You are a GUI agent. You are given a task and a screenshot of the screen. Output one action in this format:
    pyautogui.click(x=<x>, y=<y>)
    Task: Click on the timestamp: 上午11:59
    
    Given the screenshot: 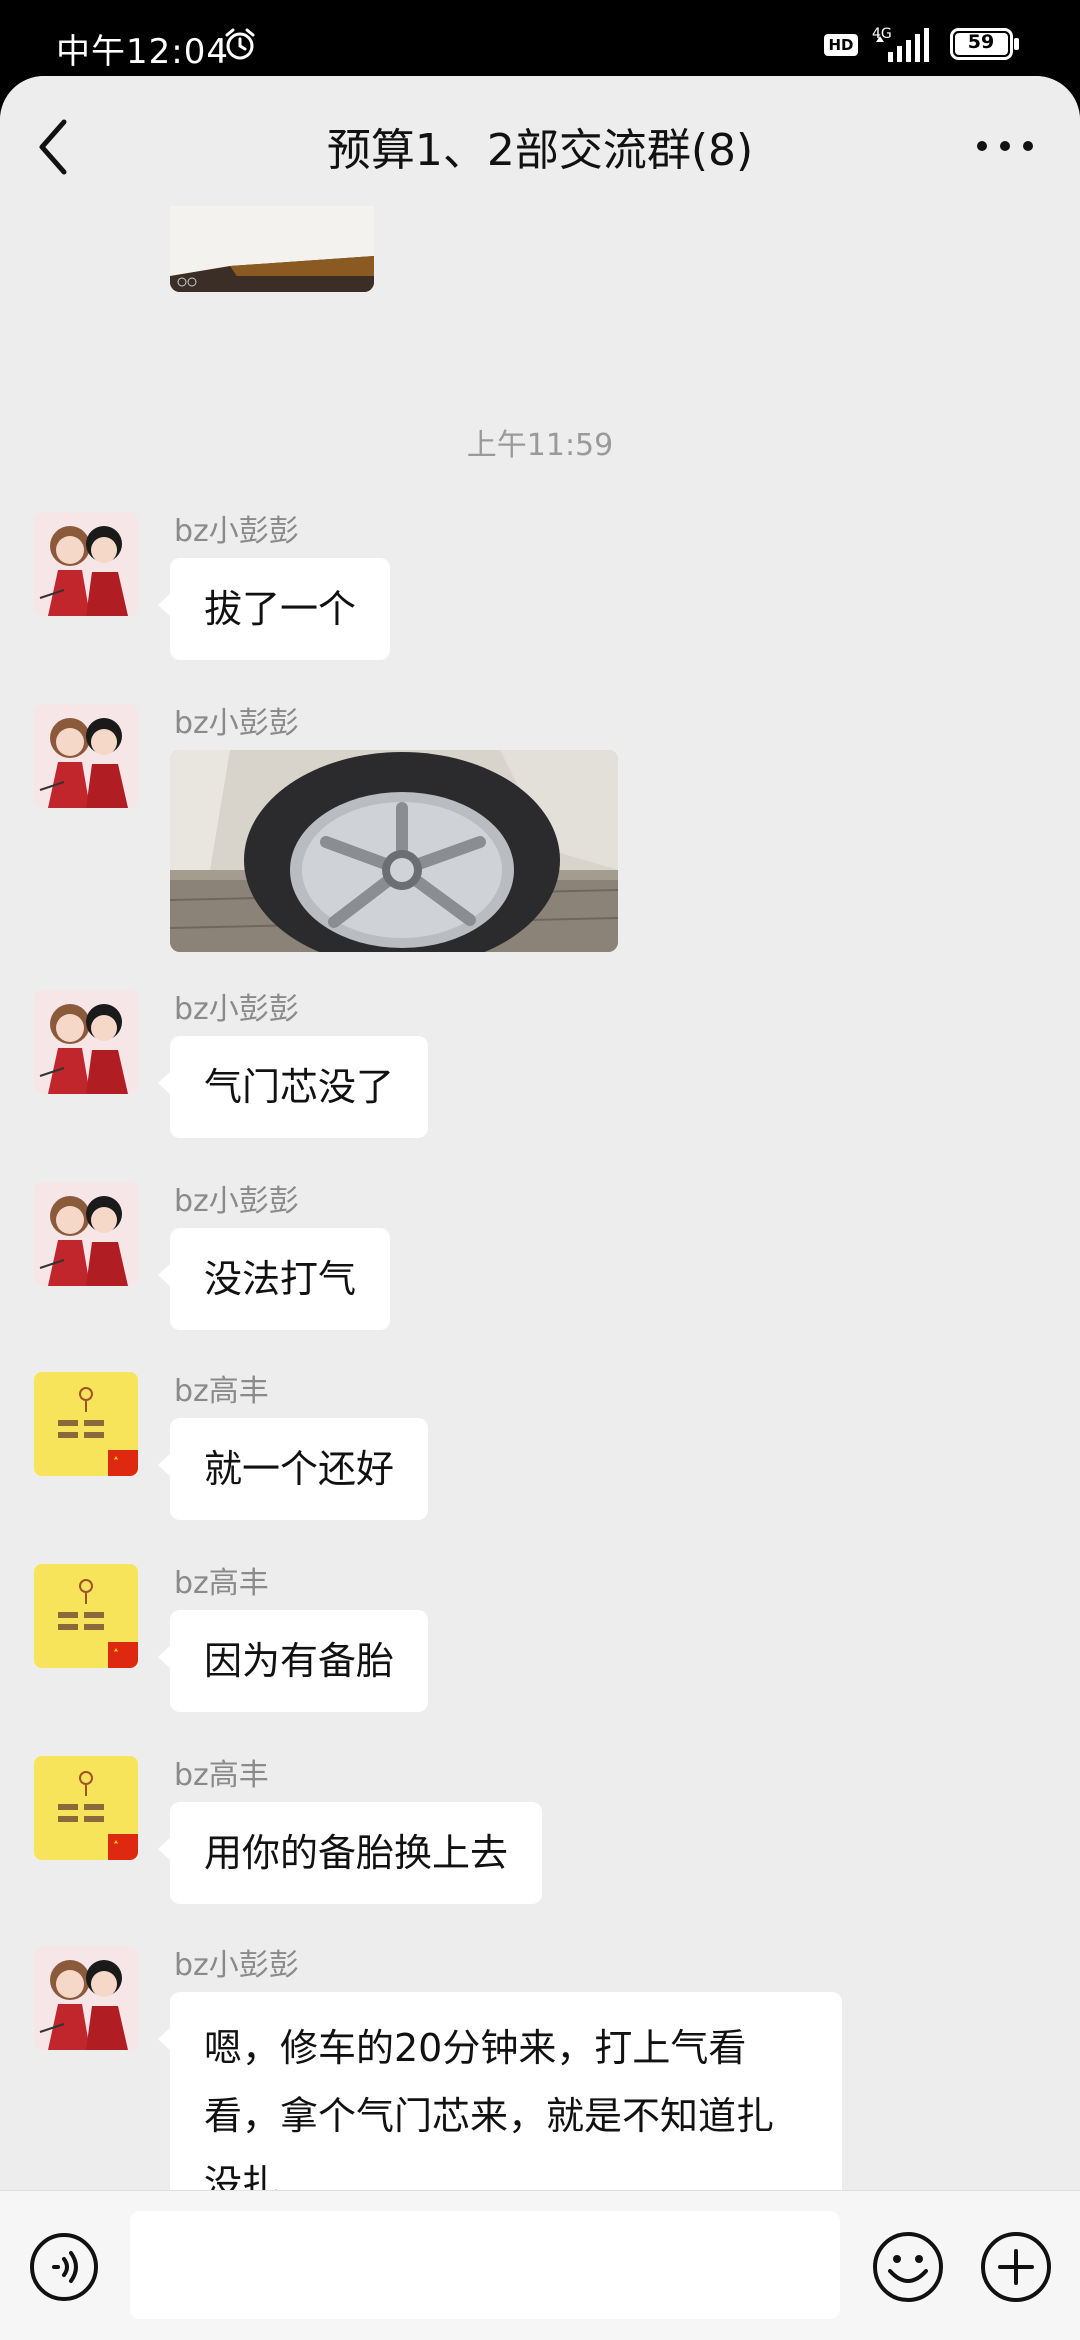 What is the action you would take?
    pyautogui.click(x=540, y=445)
    